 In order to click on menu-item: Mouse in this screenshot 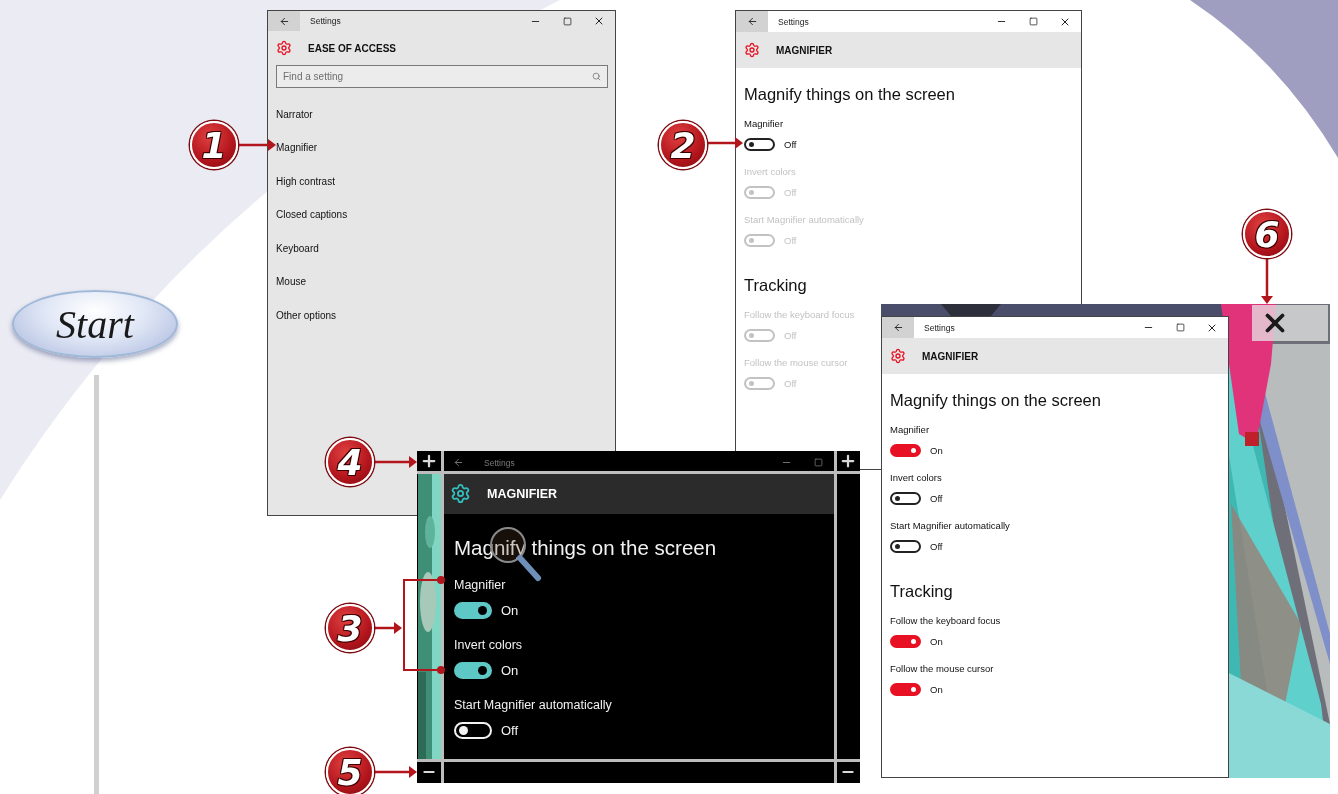, I will do `click(445, 282)`.